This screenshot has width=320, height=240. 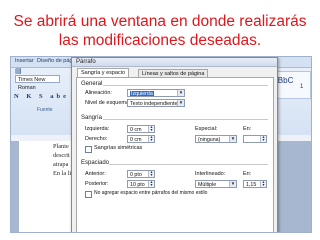 I want to click on indent-left-value: 0 cm, so click(x=136, y=130).